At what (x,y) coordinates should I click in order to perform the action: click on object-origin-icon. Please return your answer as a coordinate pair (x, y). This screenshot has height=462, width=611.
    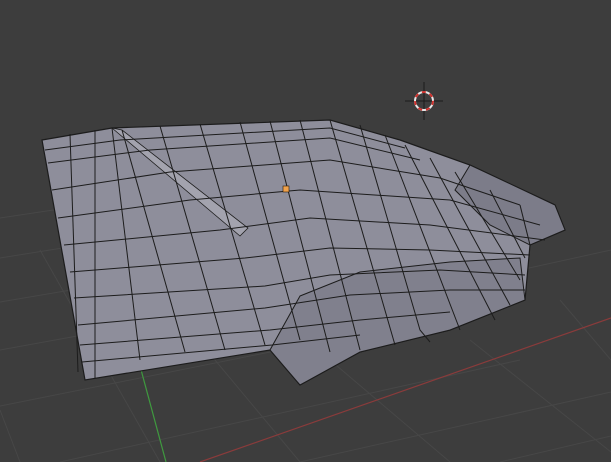
    Looking at the image, I should click on (286, 189).